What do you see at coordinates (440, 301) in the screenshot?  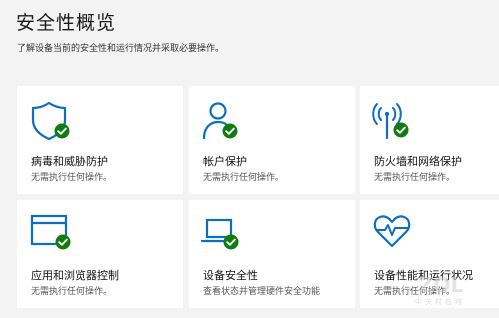 I see `watermark-caption: 中关村在线` at bounding box center [440, 301].